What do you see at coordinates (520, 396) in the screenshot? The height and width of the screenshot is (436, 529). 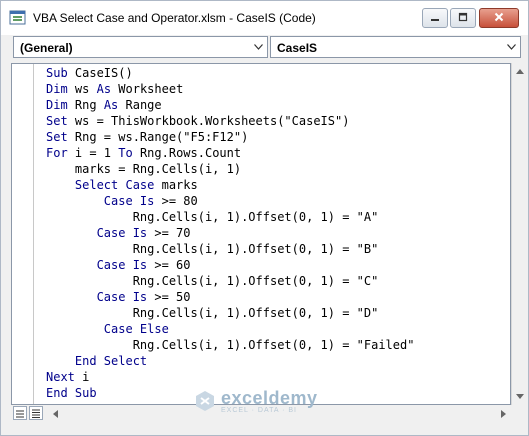 I see `scroll-down-icon` at bounding box center [520, 396].